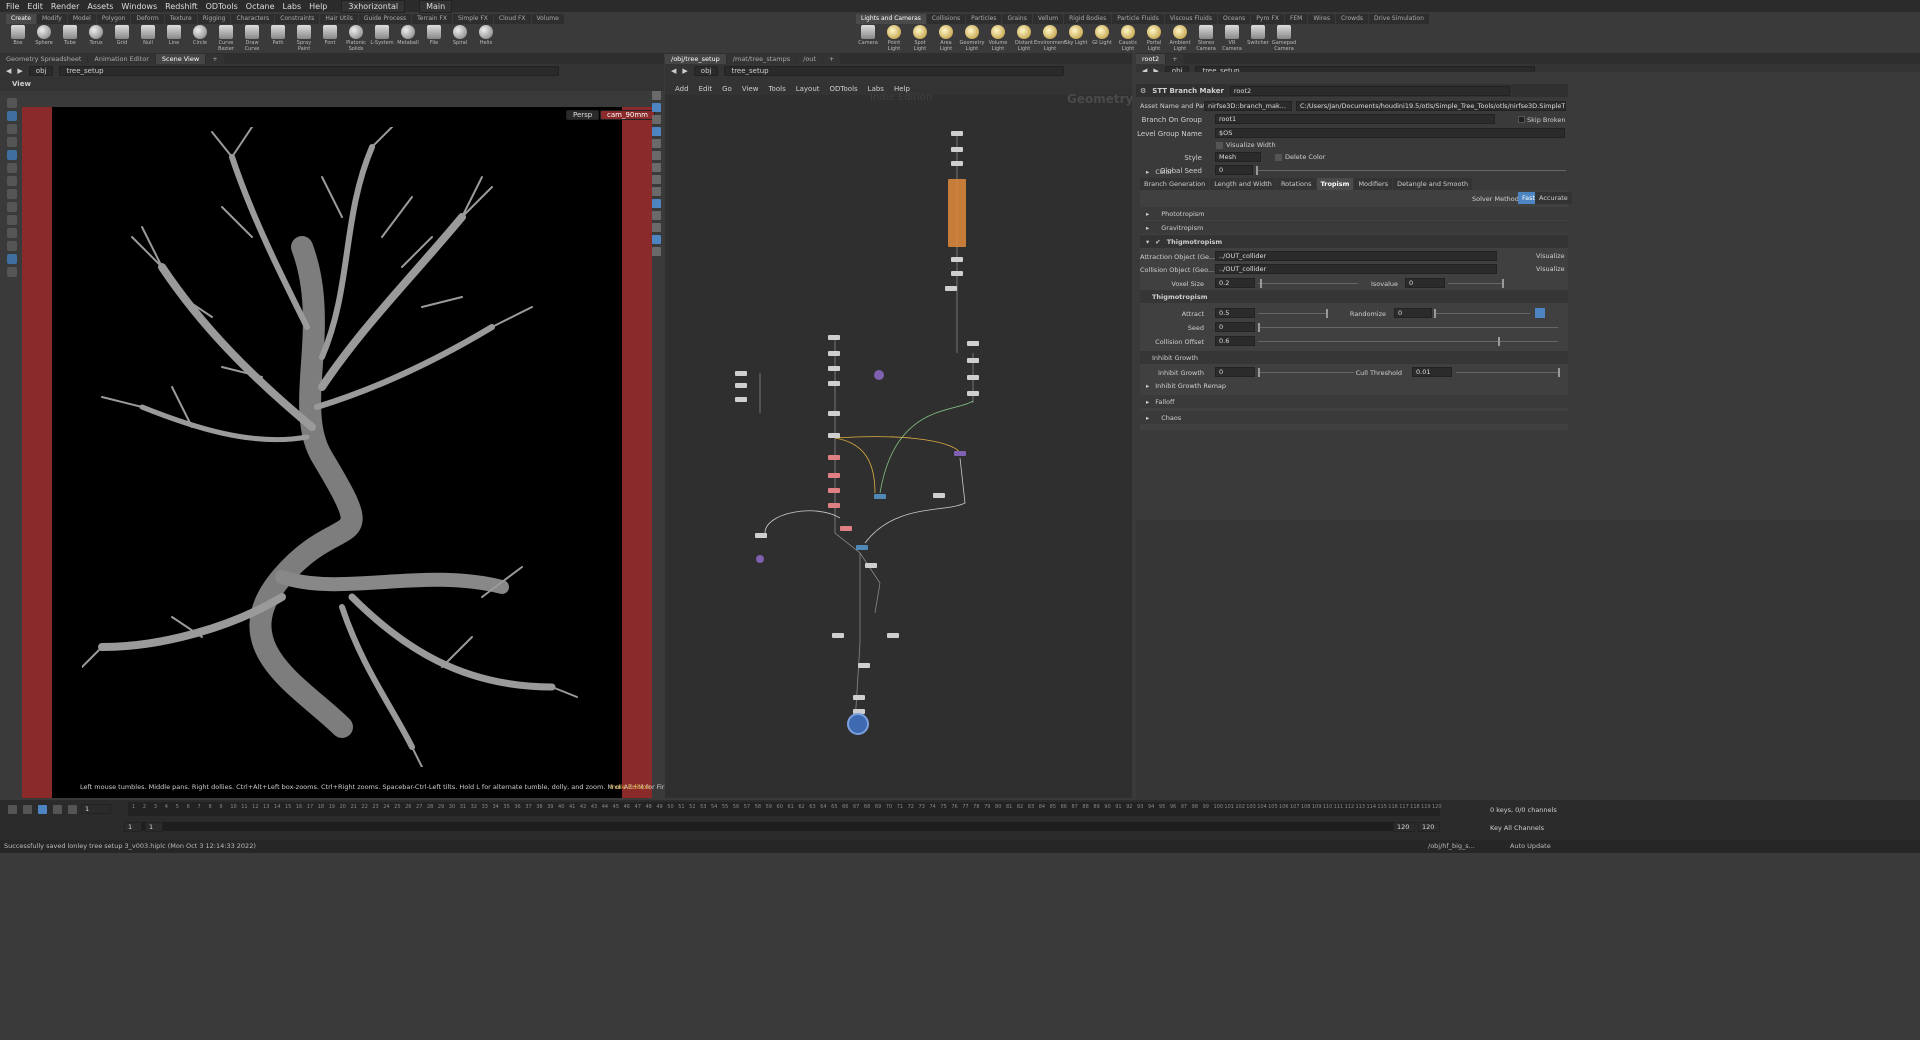 This screenshot has height=1040, width=1920. I want to click on cull-threshold-field: 0.01, so click(1432, 372).